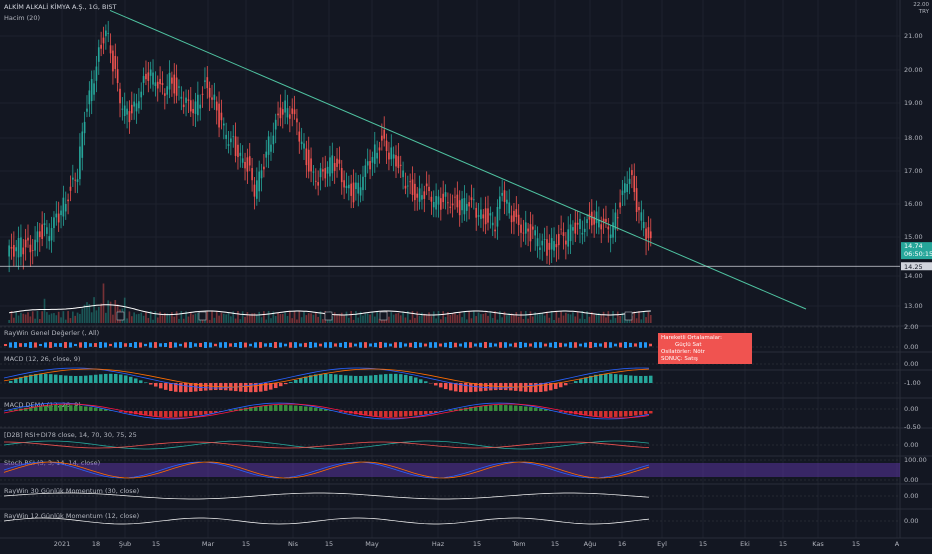 The image size is (932, 554). I want to click on volume-label: Hacim (20), so click(22, 18).